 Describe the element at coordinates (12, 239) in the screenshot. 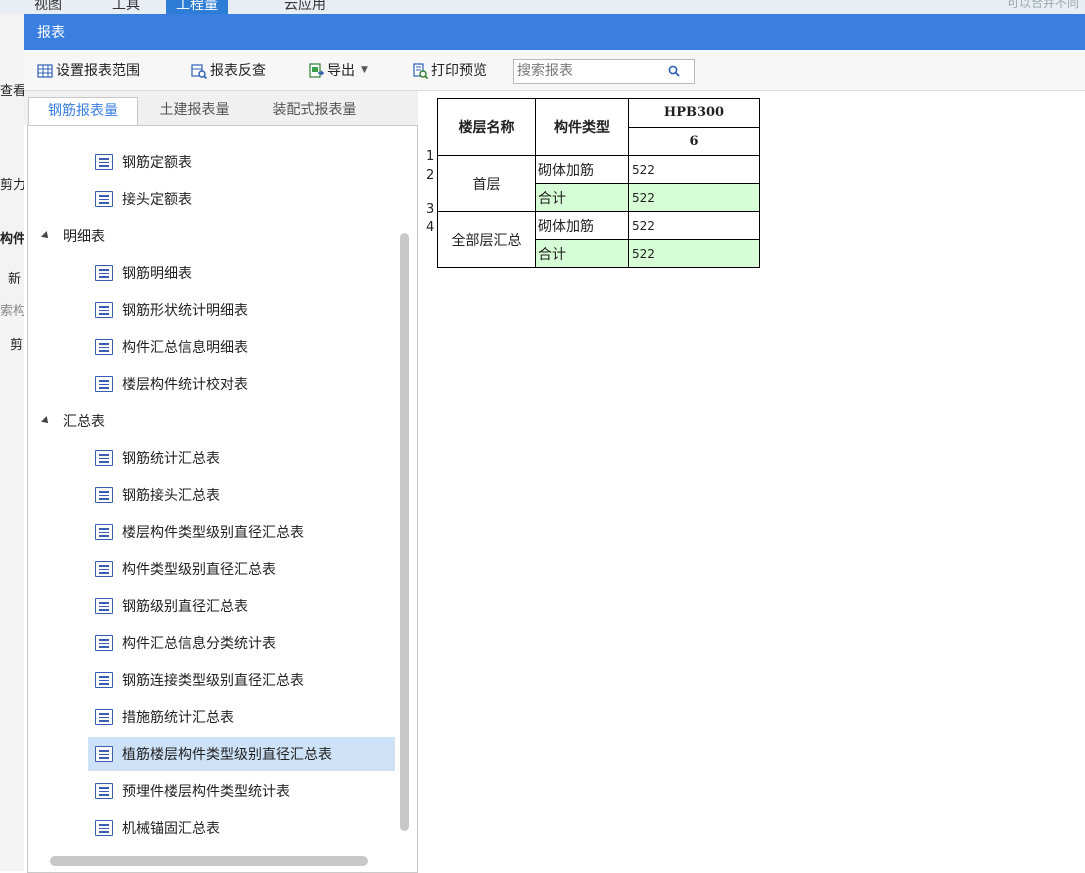

I see `bg-fragment: 构件` at that location.